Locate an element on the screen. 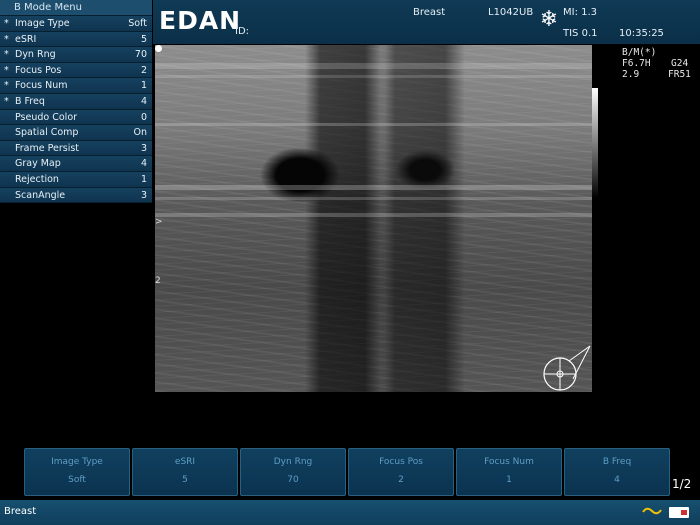  softkey-label: Focus Num is located at coordinates (509, 462).